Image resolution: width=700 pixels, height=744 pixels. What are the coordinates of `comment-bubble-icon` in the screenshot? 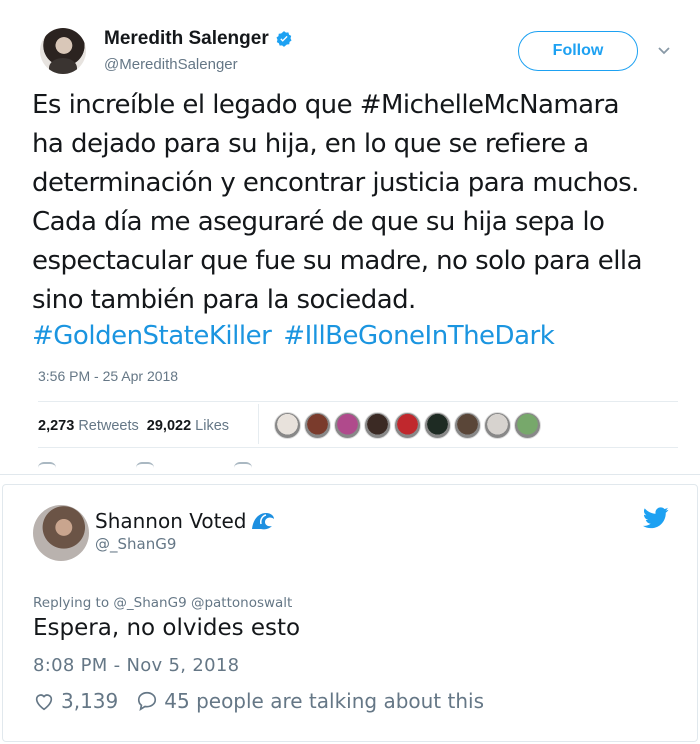 It's located at (147, 701).